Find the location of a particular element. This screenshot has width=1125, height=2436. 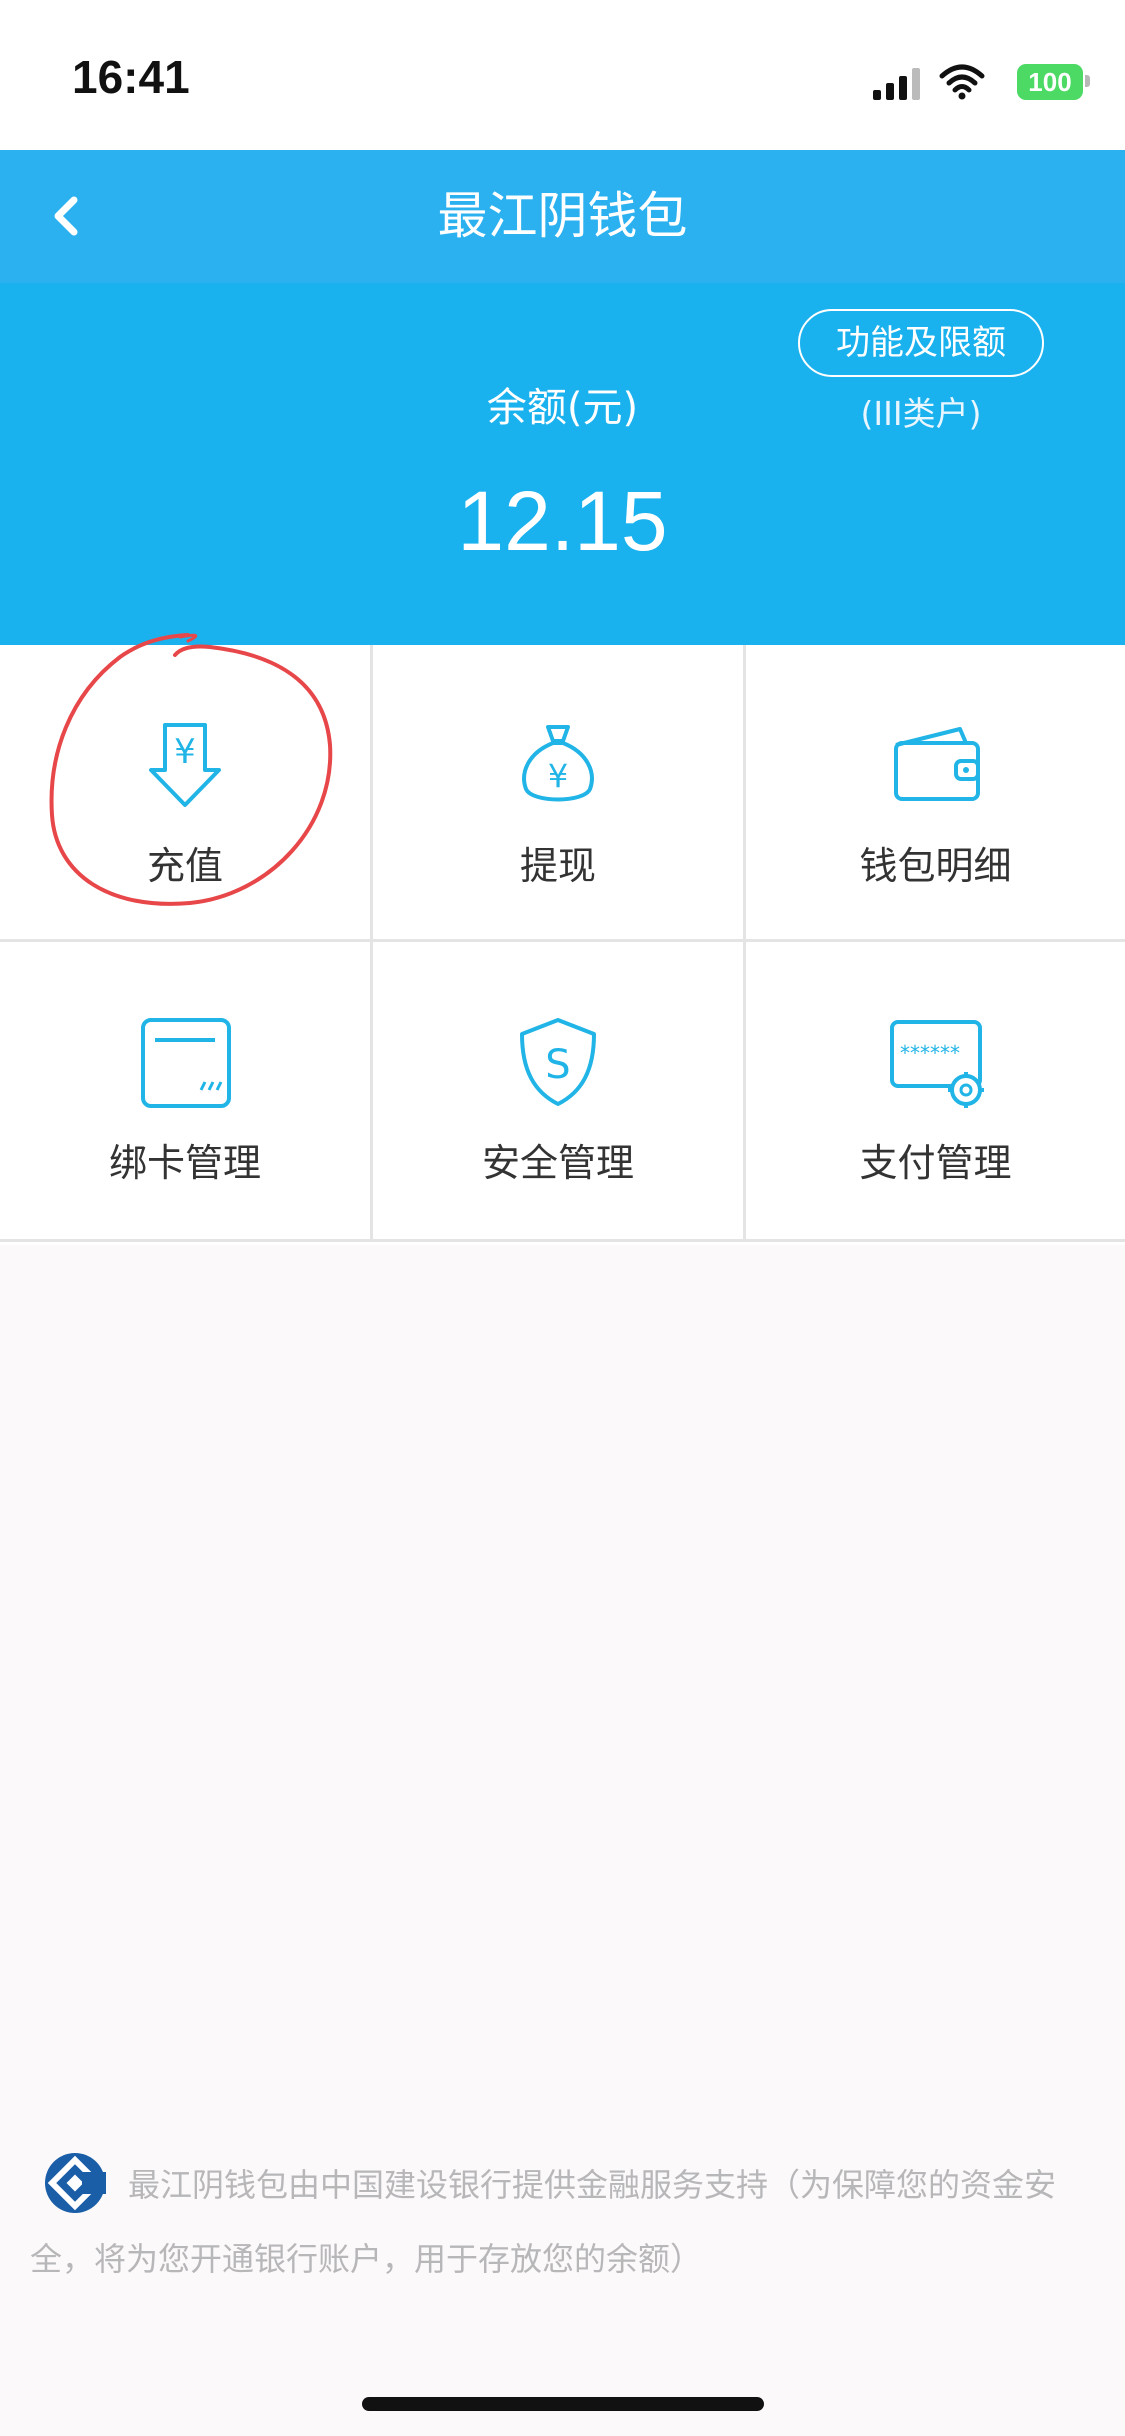

balance-label: 余额(元) is located at coordinates (562, 408).